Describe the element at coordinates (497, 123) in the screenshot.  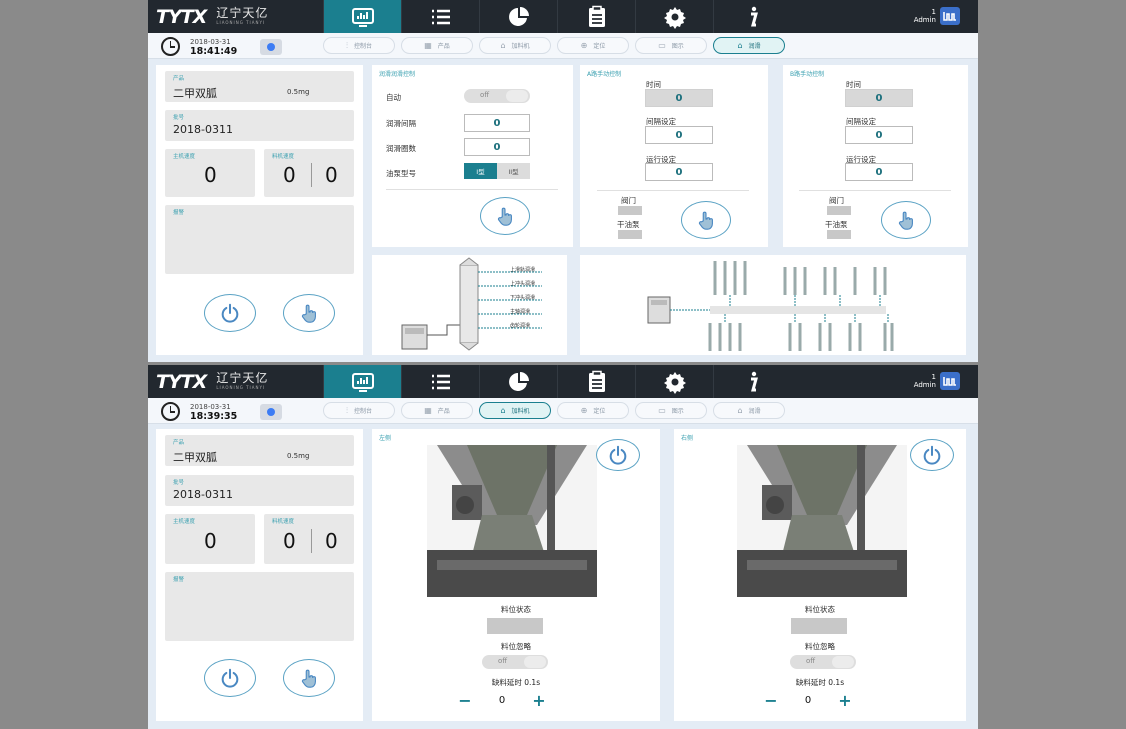
I see `interval-input: 0` at that location.